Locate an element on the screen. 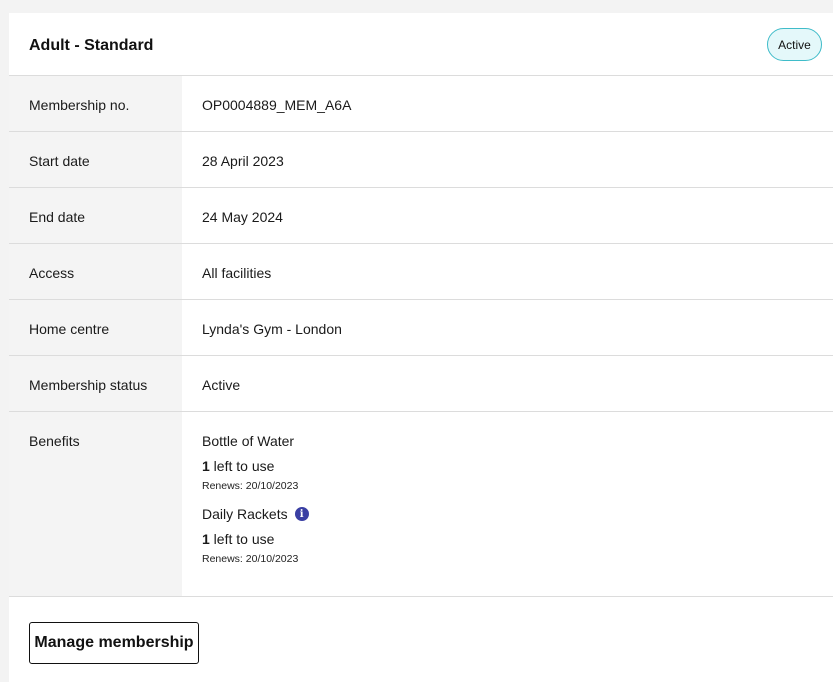 The width and height of the screenshot is (833, 682). manage-membership-button: Manage membership is located at coordinates (114, 643).